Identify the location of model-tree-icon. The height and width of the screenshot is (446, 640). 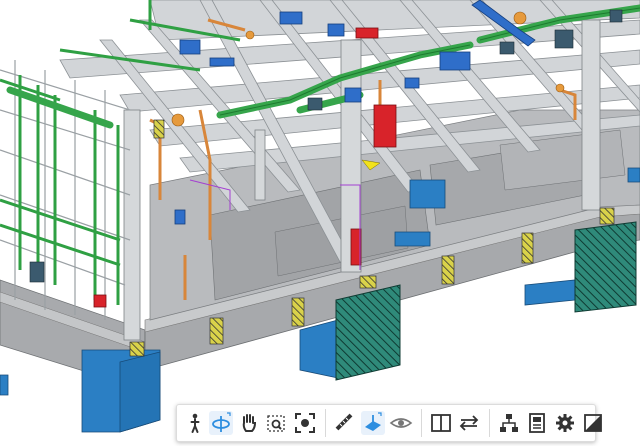
(509, 423).